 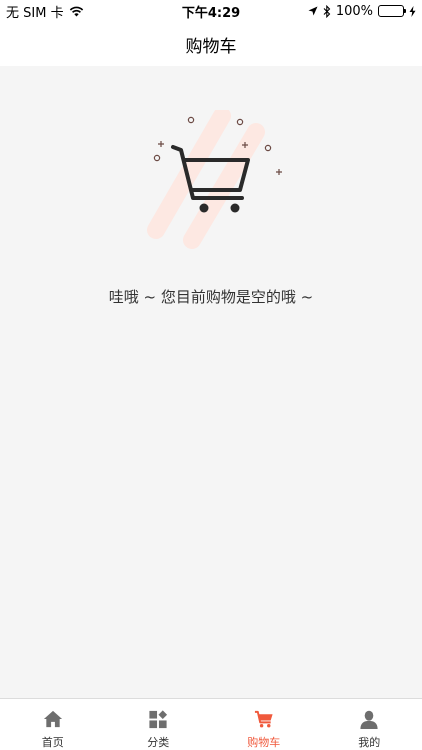 I want to click on cart-wheel-right, so click(x=235, y=208).